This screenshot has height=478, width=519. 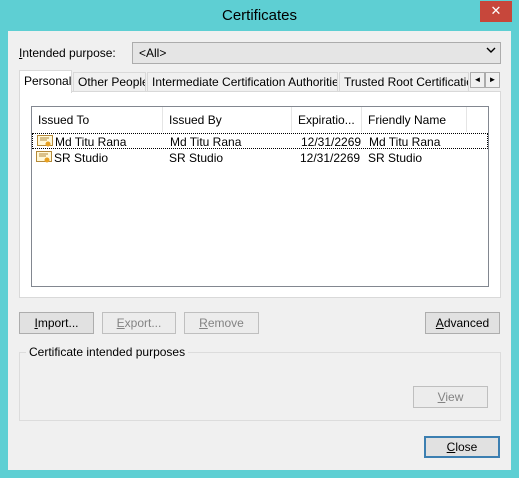 What do you see at coordinates (45, 81) in the screenshot?
I see `tab-personal: Personal` at bounding box center [45, 81].